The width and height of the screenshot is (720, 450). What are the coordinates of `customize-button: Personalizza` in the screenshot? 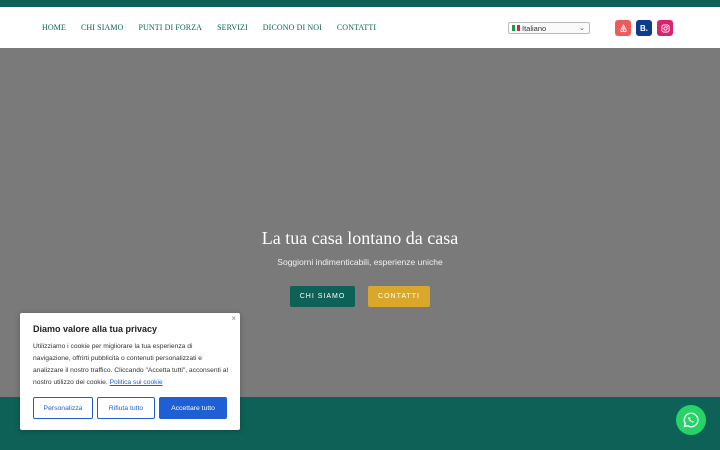 It's located at (63, 408).